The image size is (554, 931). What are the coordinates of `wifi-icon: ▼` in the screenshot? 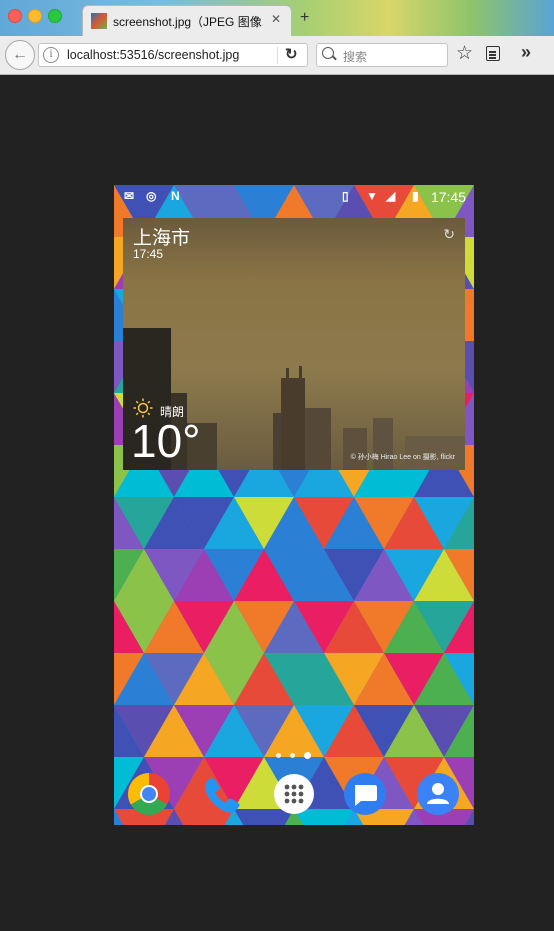 It's located at (372, 196).